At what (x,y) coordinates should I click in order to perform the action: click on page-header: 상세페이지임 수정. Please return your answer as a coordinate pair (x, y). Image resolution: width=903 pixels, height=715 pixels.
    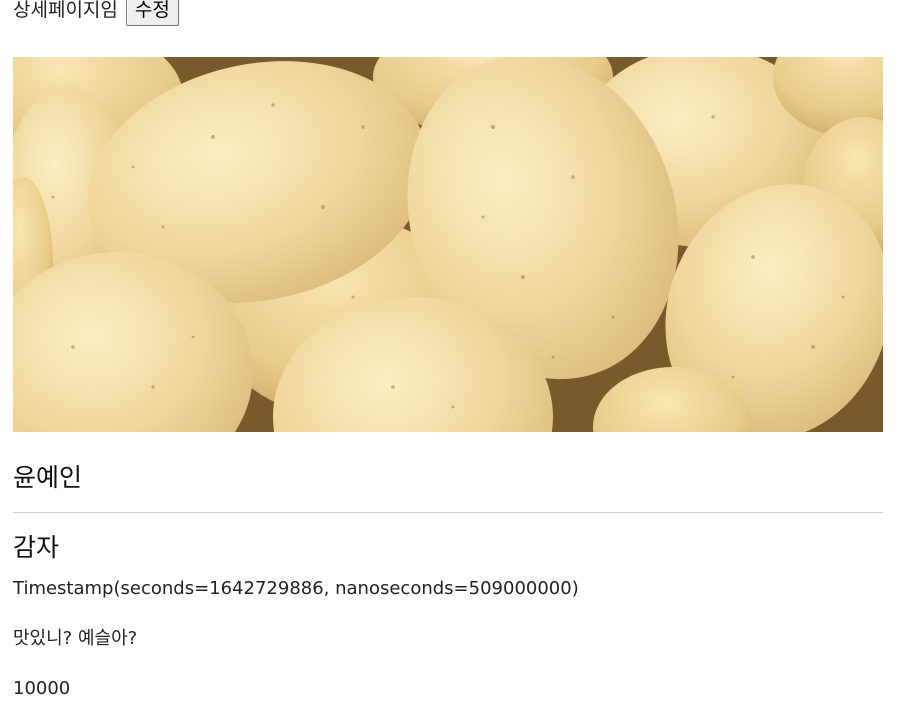
    Looking at the image, I should click on (96, 13).